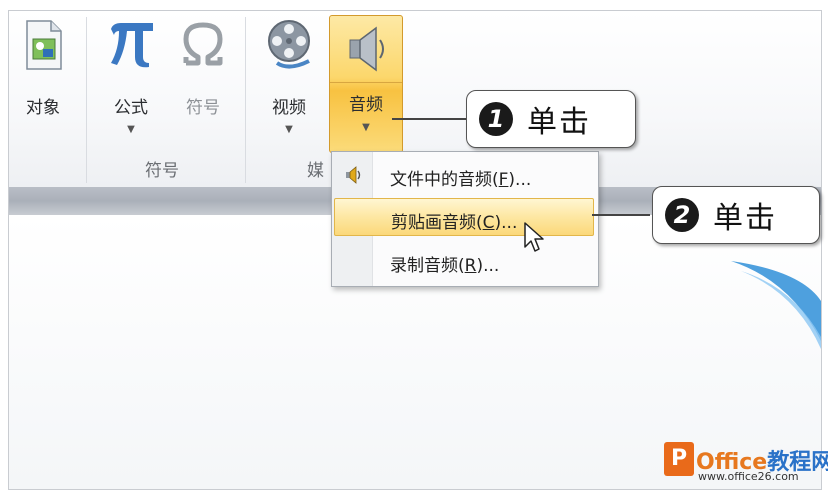 This screenshot has height=493, width=828. Describe the element at coordinates (43, 108) in the screenshot. I see `object-label: 对象` at that location.